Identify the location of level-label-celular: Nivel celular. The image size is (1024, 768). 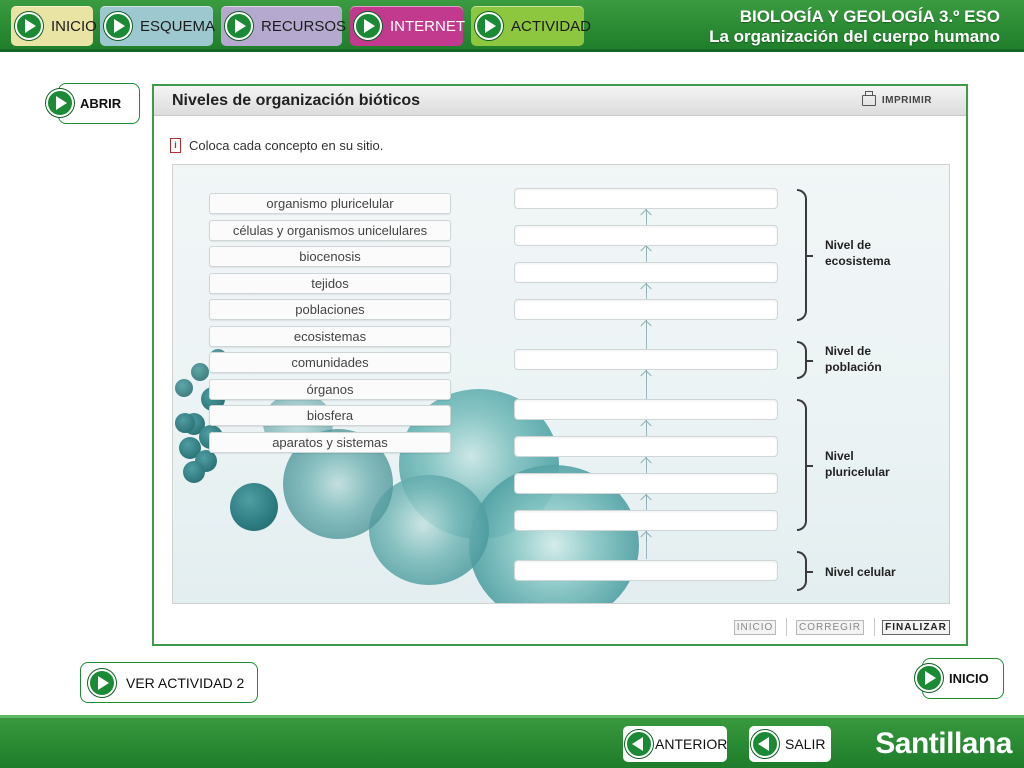
(860, 572).